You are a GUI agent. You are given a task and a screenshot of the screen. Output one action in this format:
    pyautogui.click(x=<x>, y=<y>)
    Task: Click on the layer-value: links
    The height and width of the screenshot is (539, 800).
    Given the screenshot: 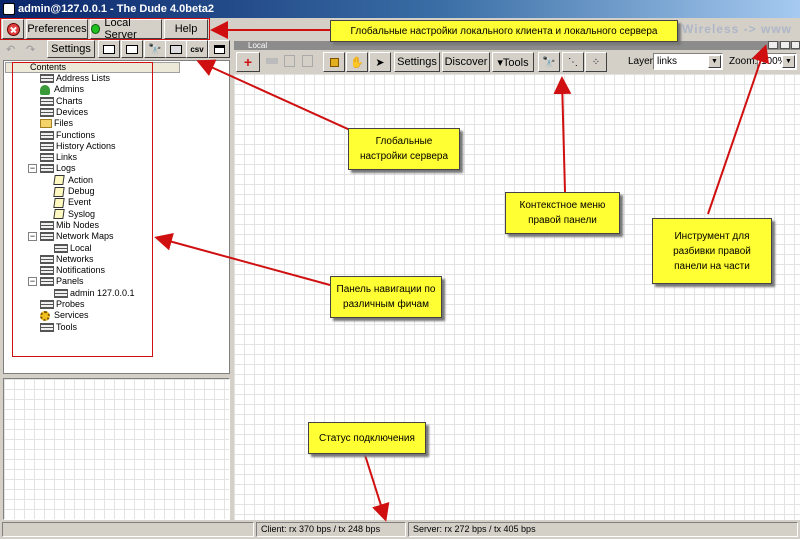 What is the action you would take?
    pyautogui.click(x=667, y=61)
    